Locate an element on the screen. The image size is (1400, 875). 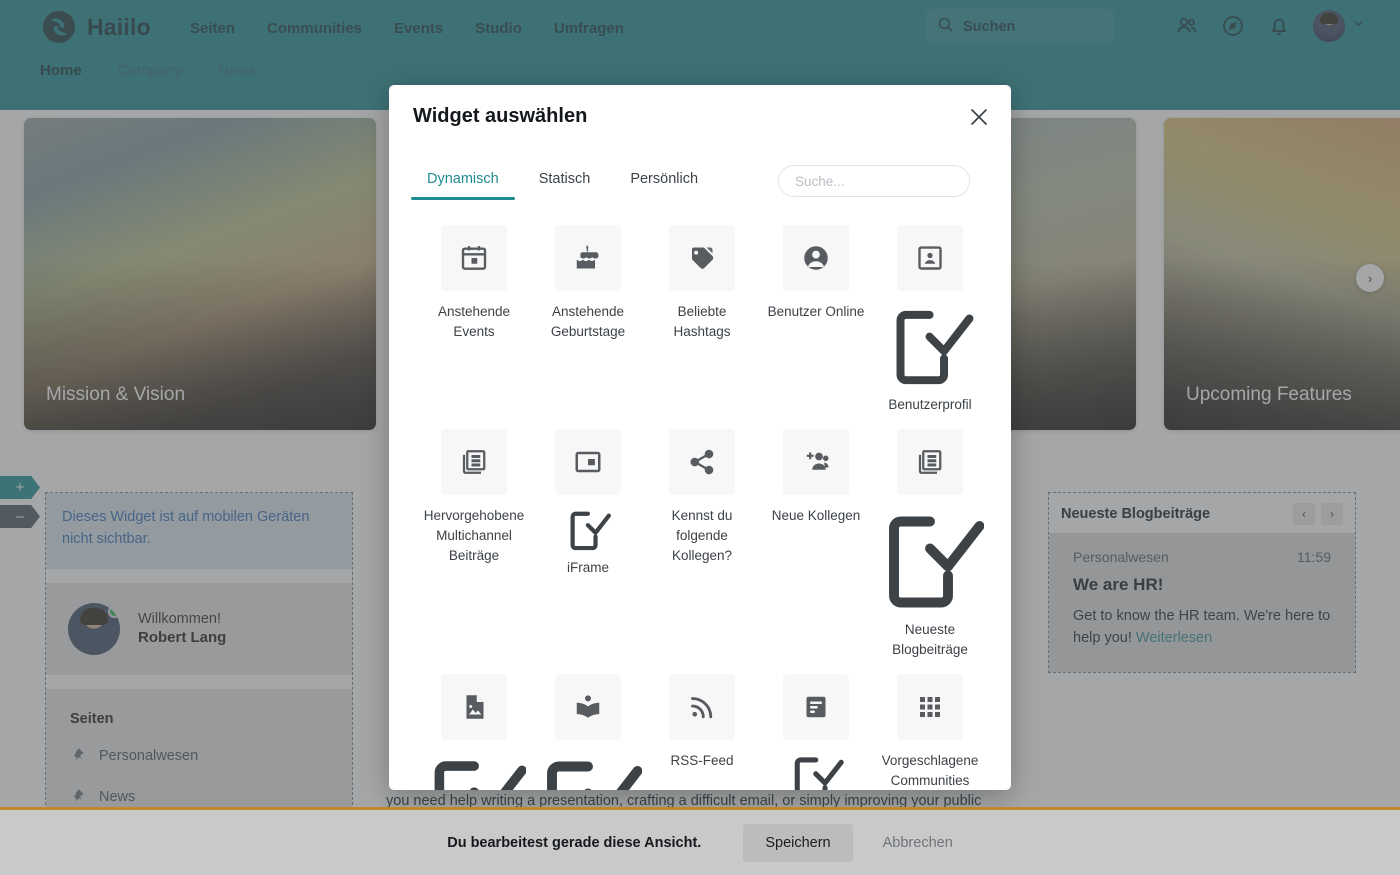
poll-icon is located at coordinates (816, 706).